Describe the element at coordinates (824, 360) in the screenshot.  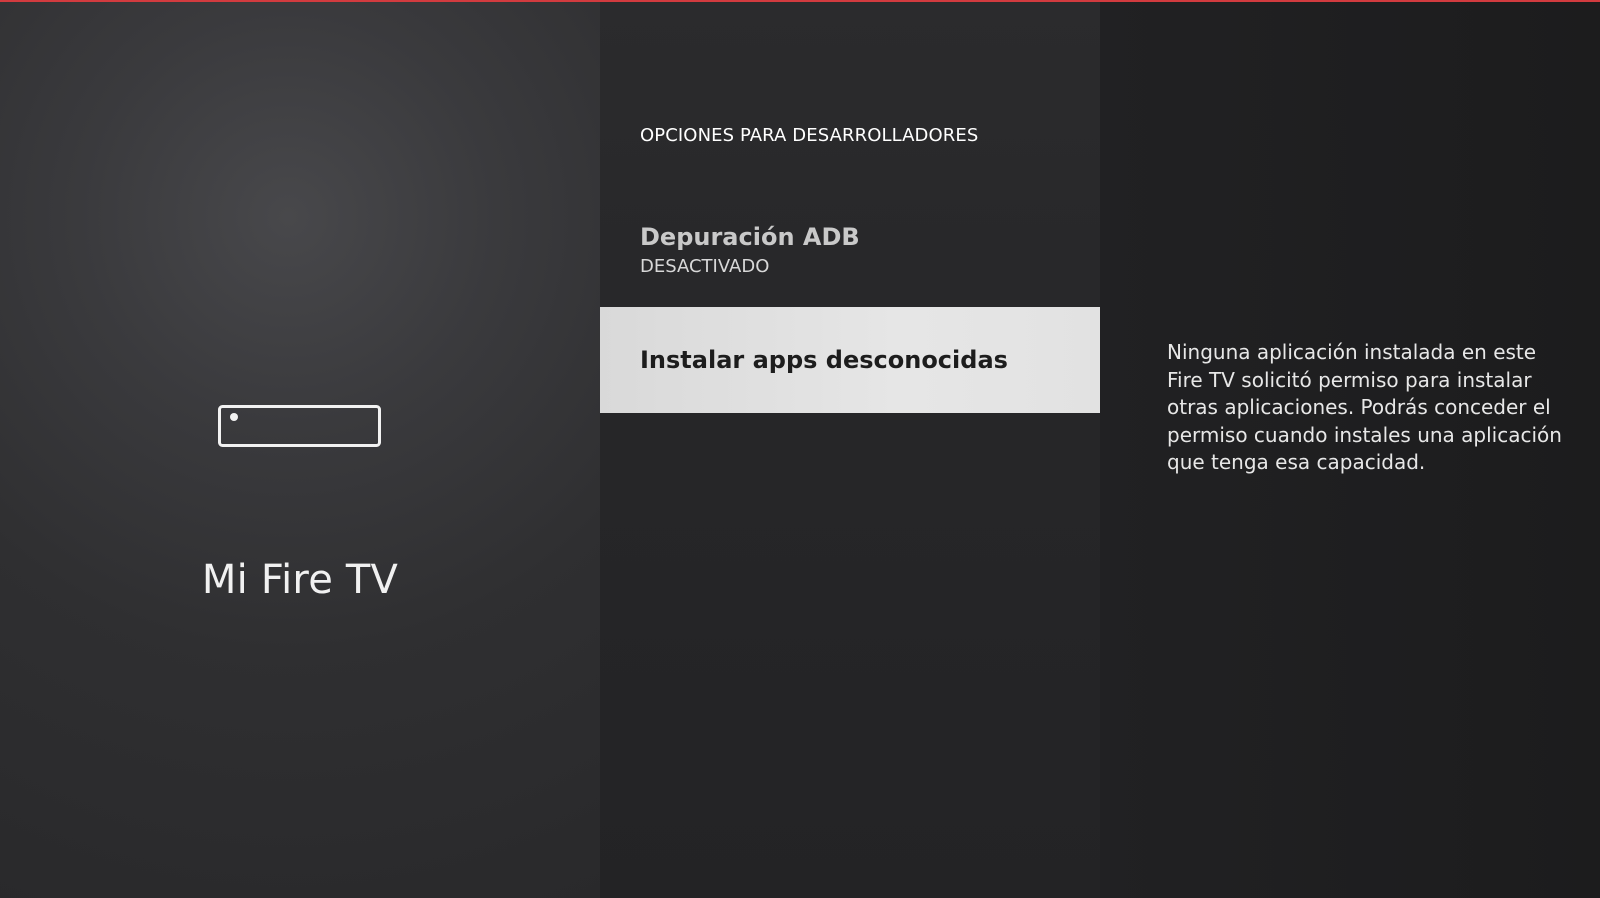
I see `install-unknown-apps-label: Instalar apps desconocidas` at that location.